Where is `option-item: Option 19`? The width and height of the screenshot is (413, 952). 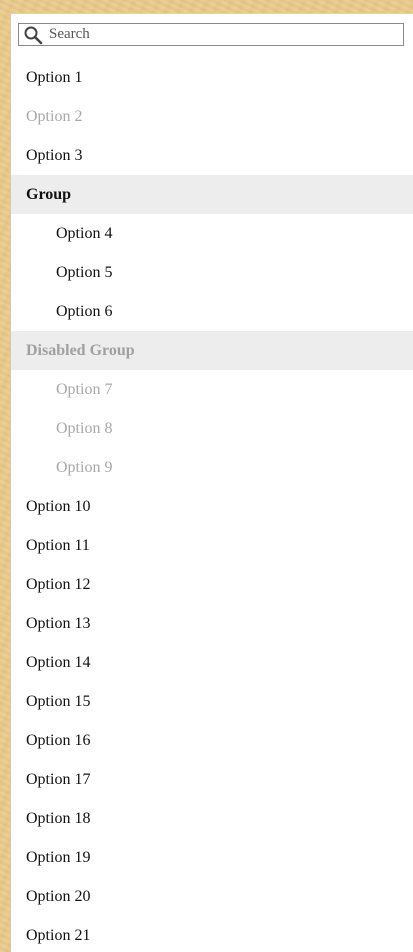
option-item: Option 19 is located at coordinates (212, 857).